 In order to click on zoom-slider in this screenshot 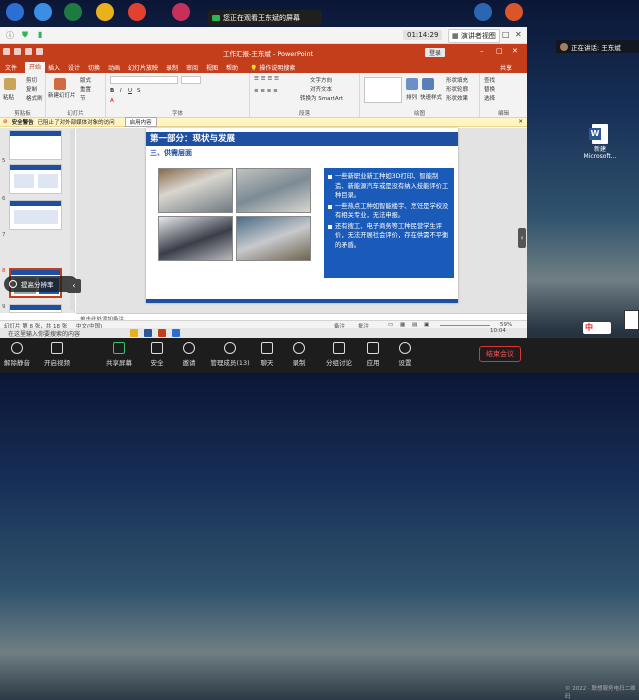, I will do `click(465, 325)`.